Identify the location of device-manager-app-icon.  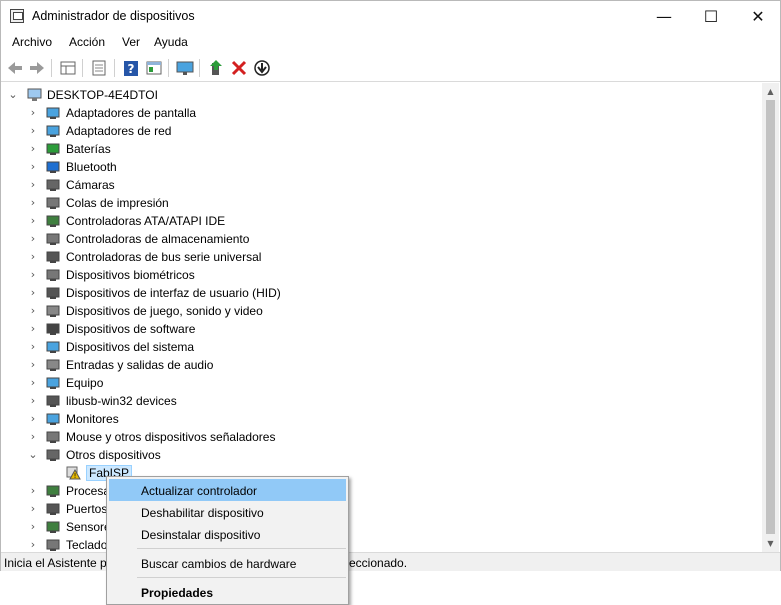
(17, 16).